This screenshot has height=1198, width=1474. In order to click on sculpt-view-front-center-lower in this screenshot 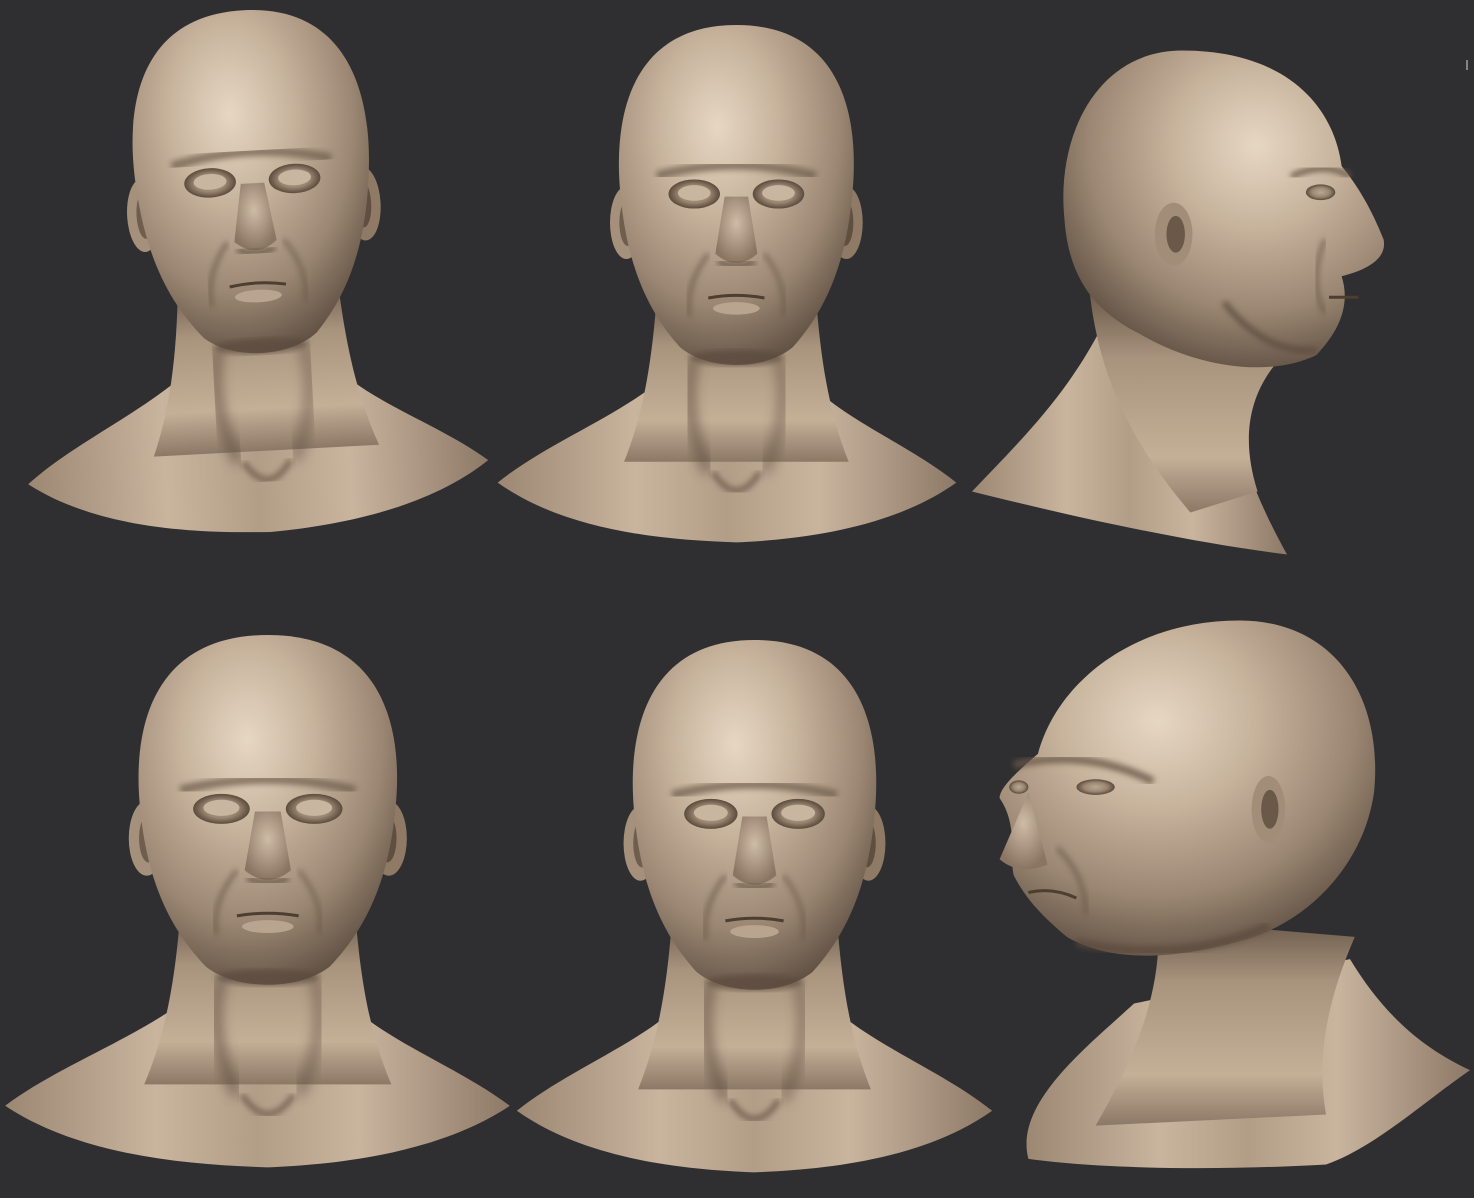, I will do `click(754, 907)`.